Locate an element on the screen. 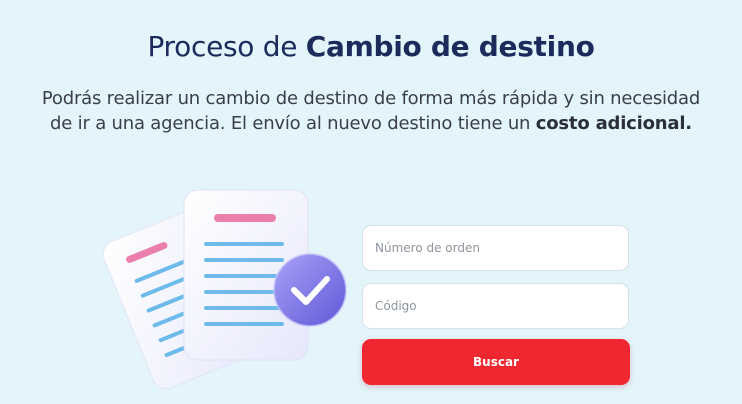 The image size is (742, 404). code-input is located at coordinates (495, 306).